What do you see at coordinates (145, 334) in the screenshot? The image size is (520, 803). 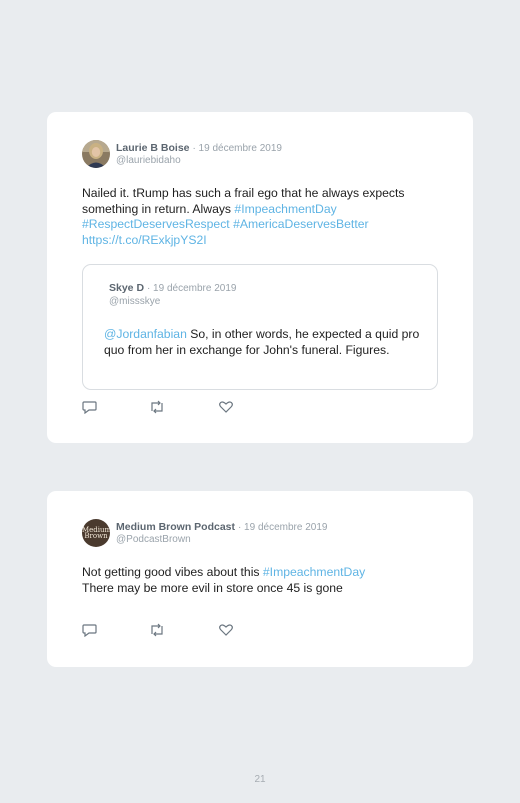 I see `mention-link: @Jordanfabian` at bounding box center [145, 334].